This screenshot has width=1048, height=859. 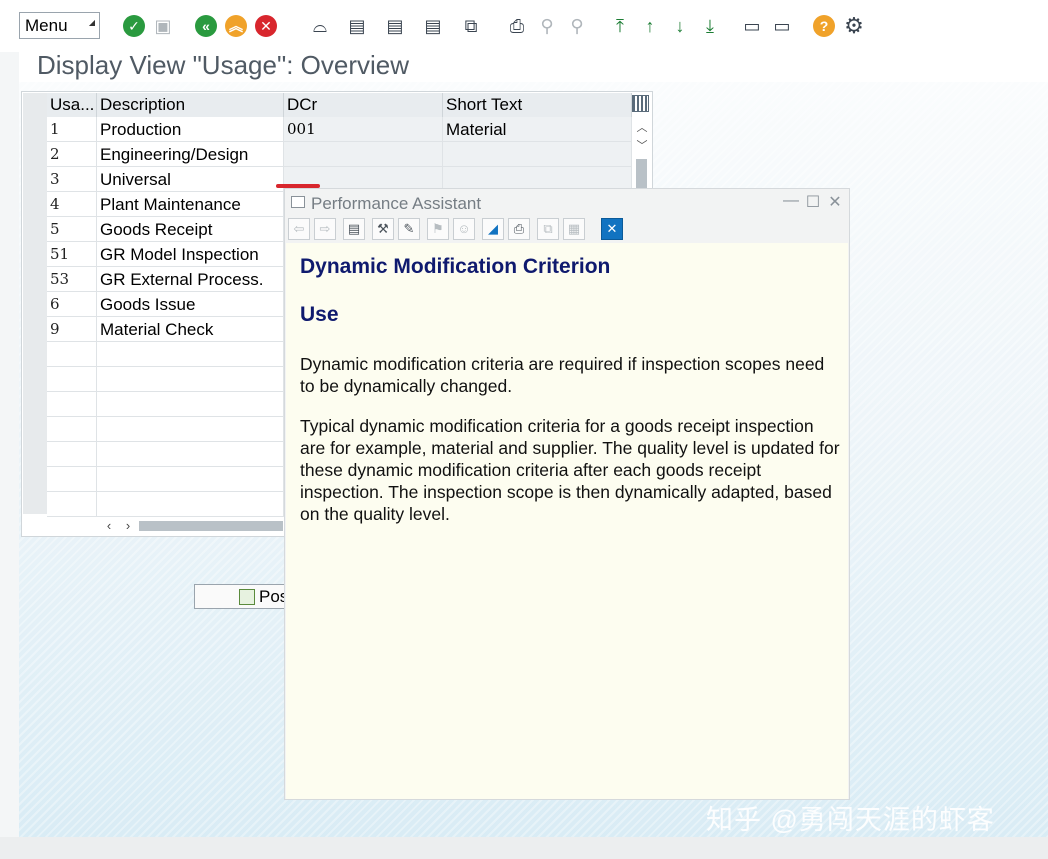 What do you see at coordinates (383, 229) in the screenshot?
I see `technical-info-icon: ⚒` at bounding box center [383, 229].